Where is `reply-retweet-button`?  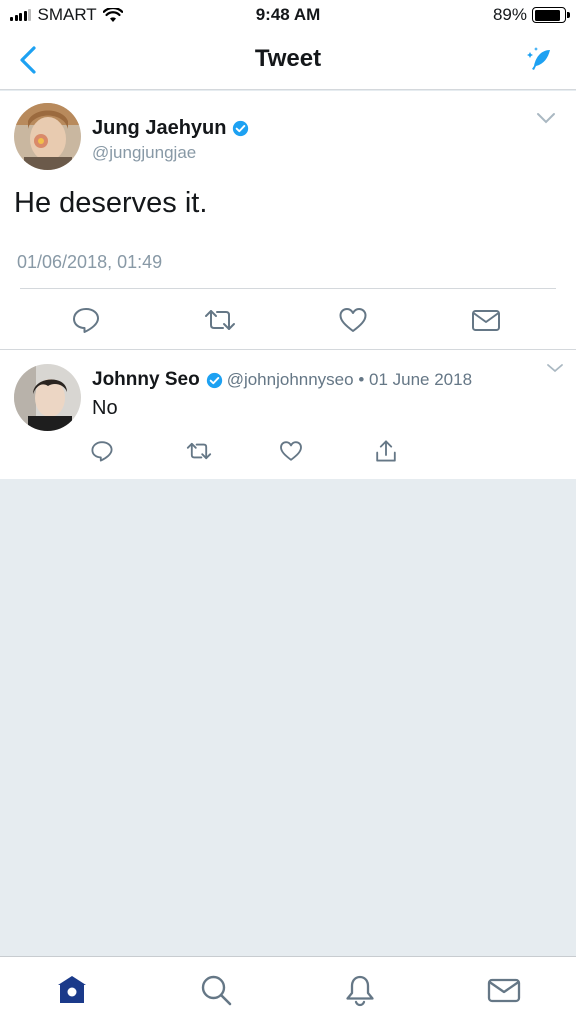
reply-retweet-button is located at coordinates (199, 452).